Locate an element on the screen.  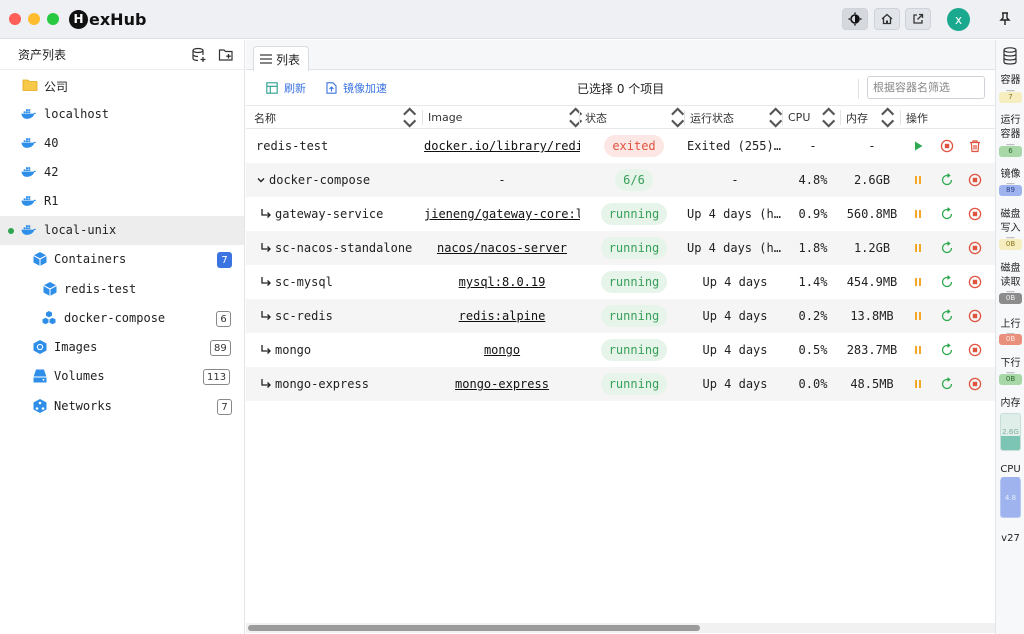
container-filter-input is located at coordinates (926, 87).